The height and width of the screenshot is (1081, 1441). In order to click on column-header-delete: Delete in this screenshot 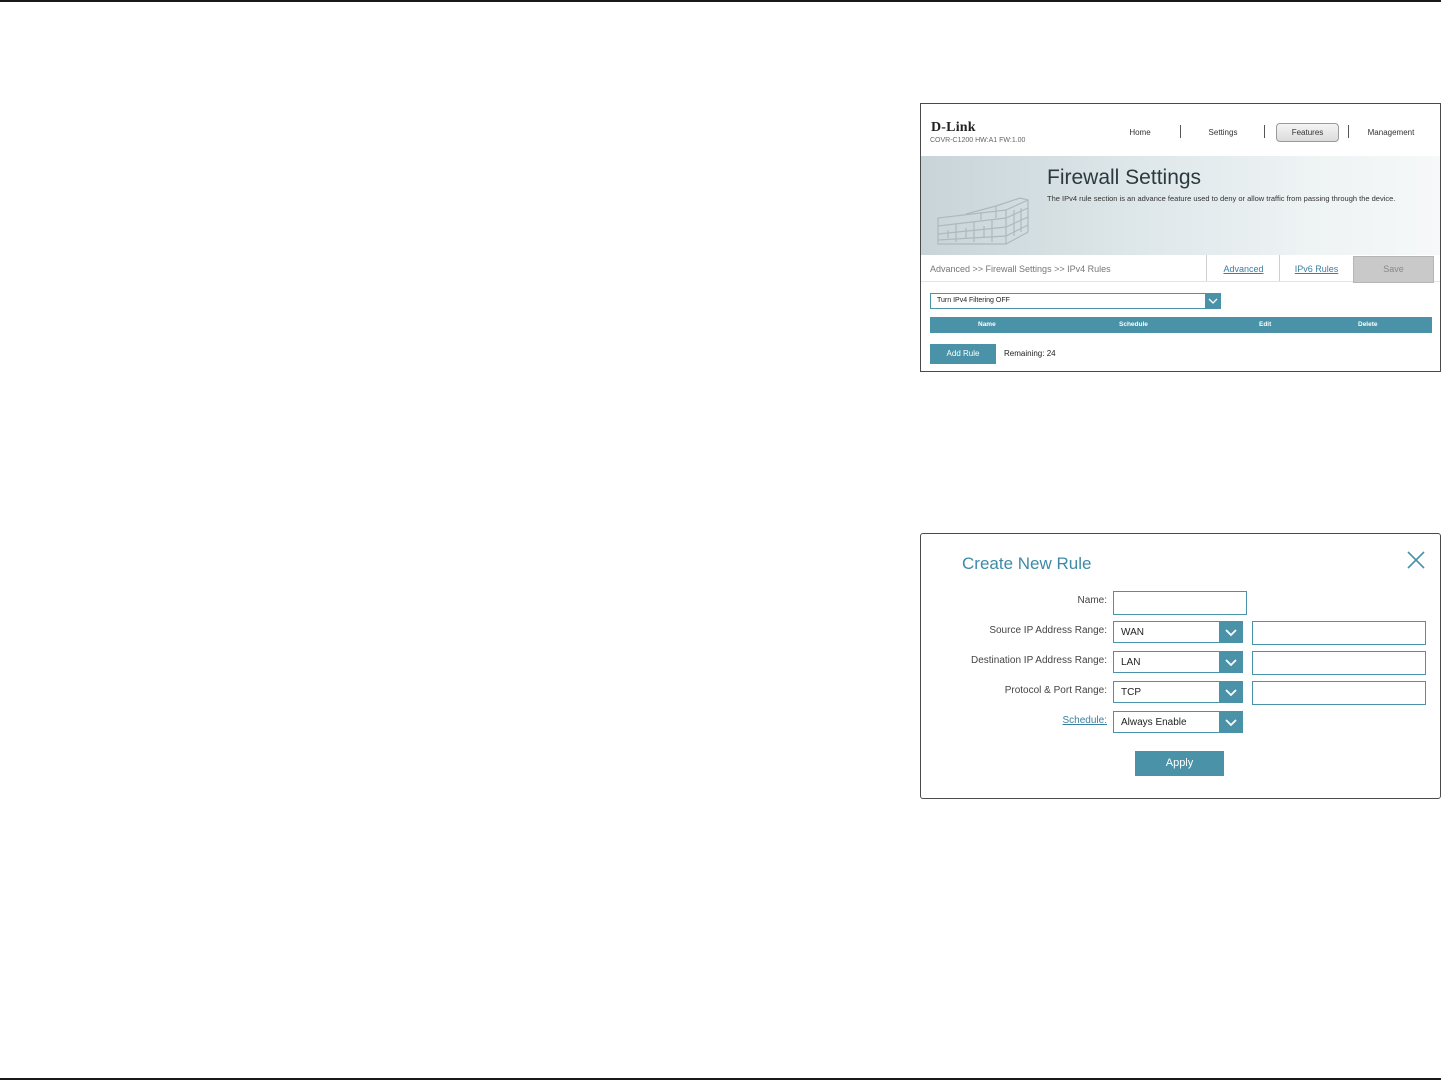, I will do `click(1368, 324)`.